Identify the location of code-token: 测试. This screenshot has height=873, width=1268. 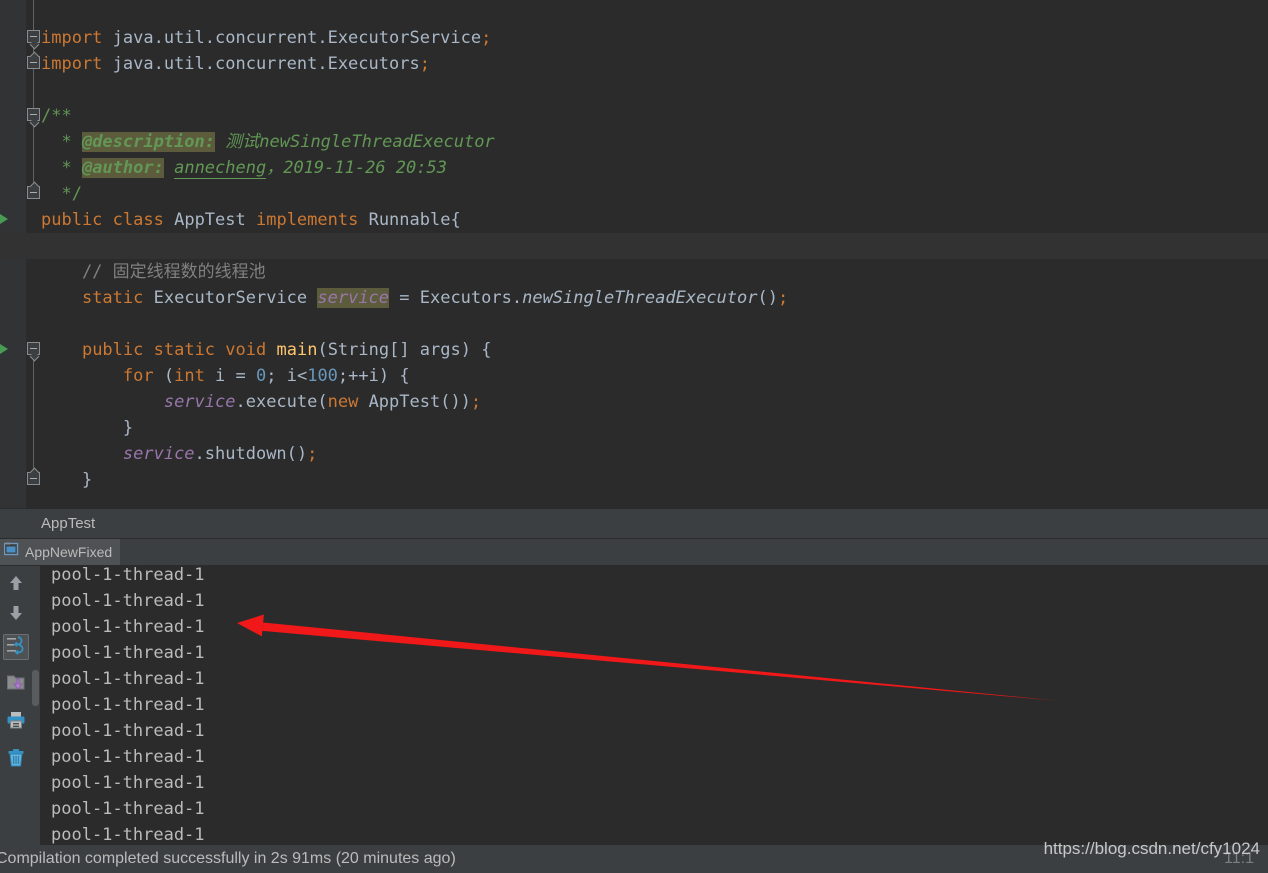
(242, 142).